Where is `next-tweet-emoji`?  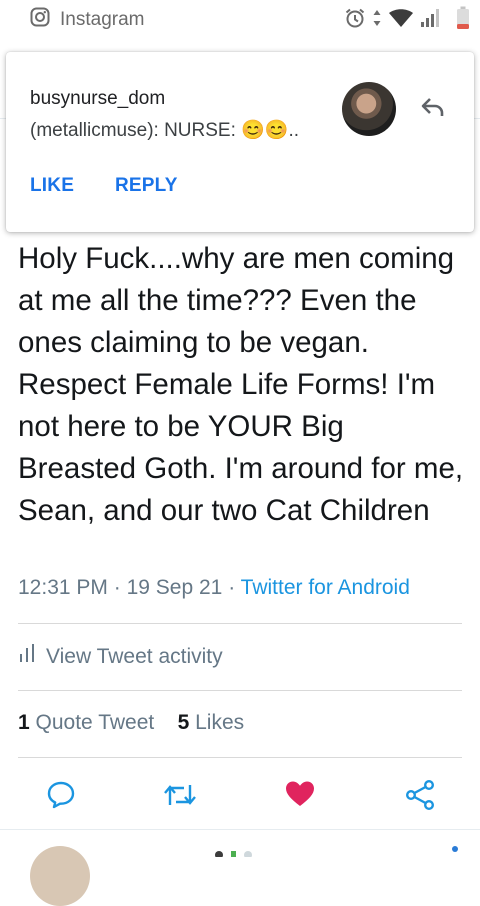 next-tweet-emoji is located at coordinates (234, 851).